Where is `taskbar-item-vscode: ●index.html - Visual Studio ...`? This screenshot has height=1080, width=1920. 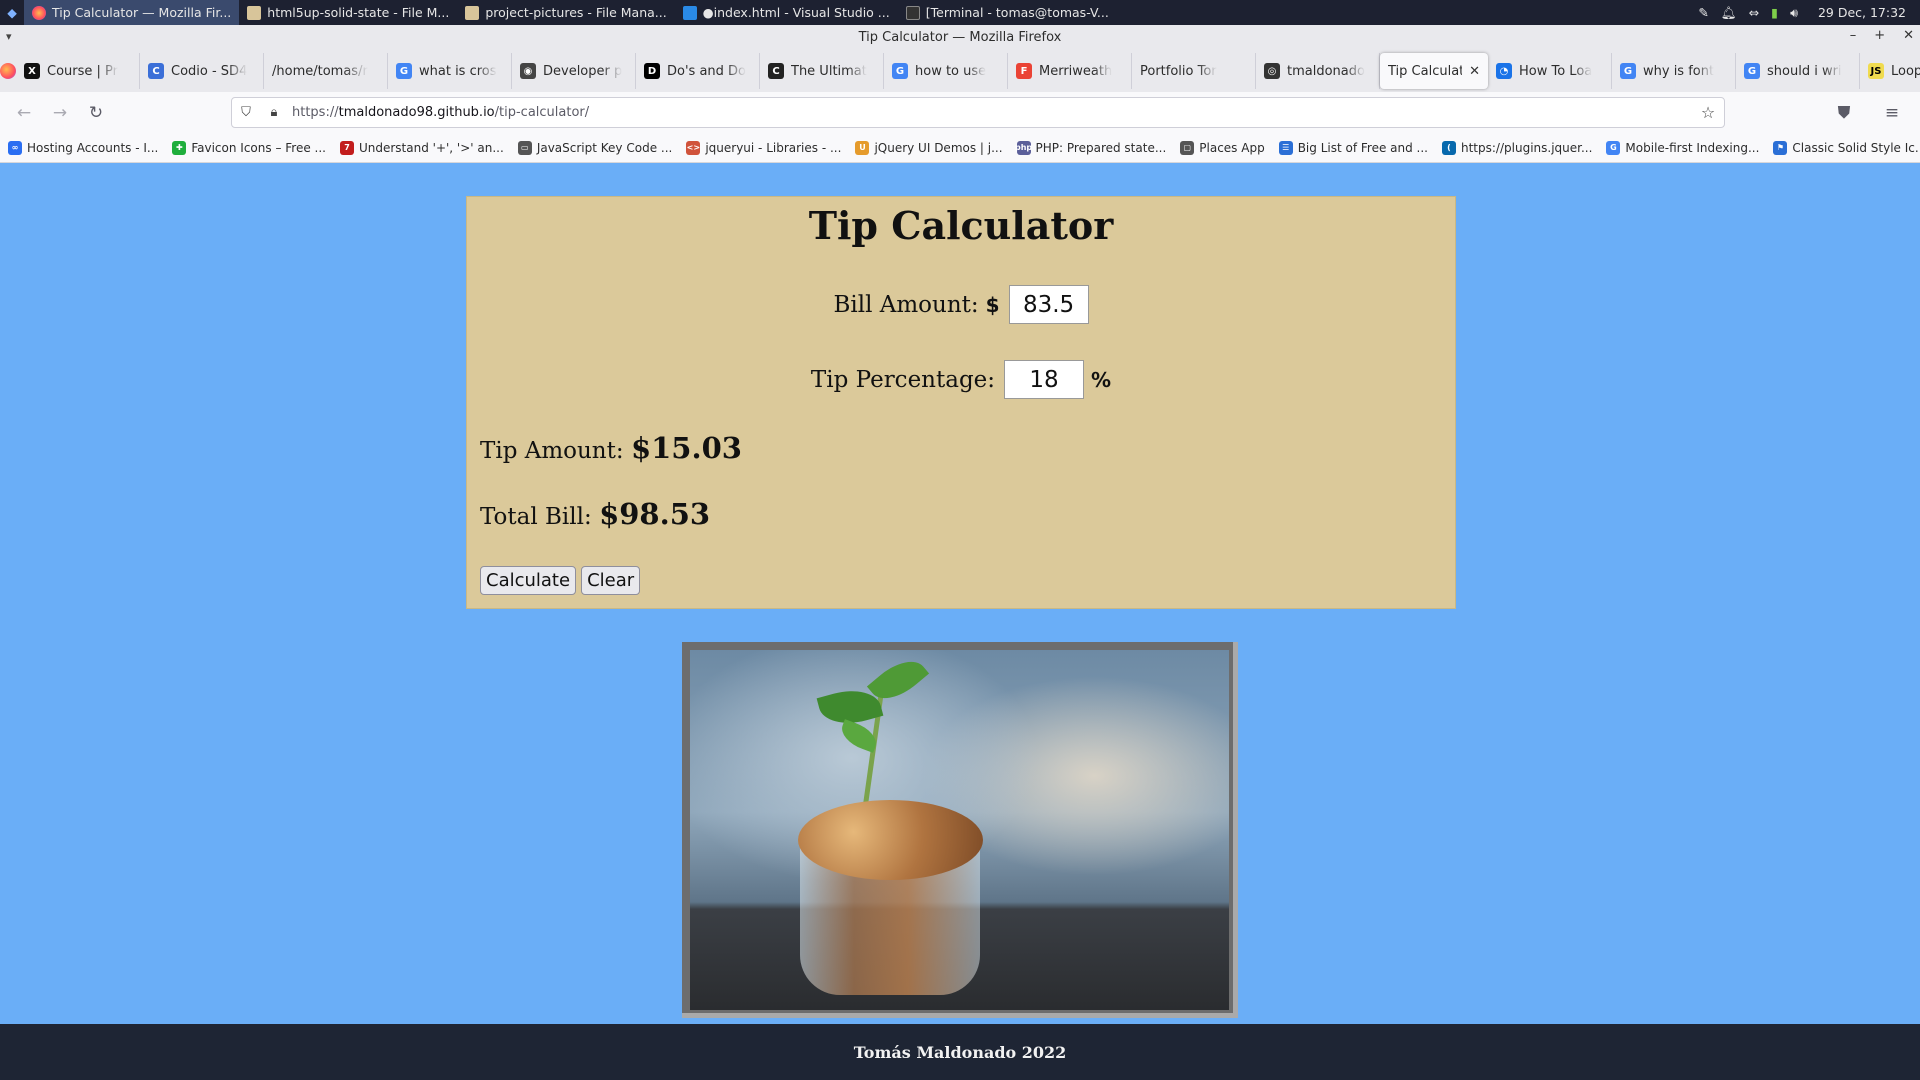
taskbar-item-vscode: ●index.html - Visual Studio ... is located at coordinates (786, 12).